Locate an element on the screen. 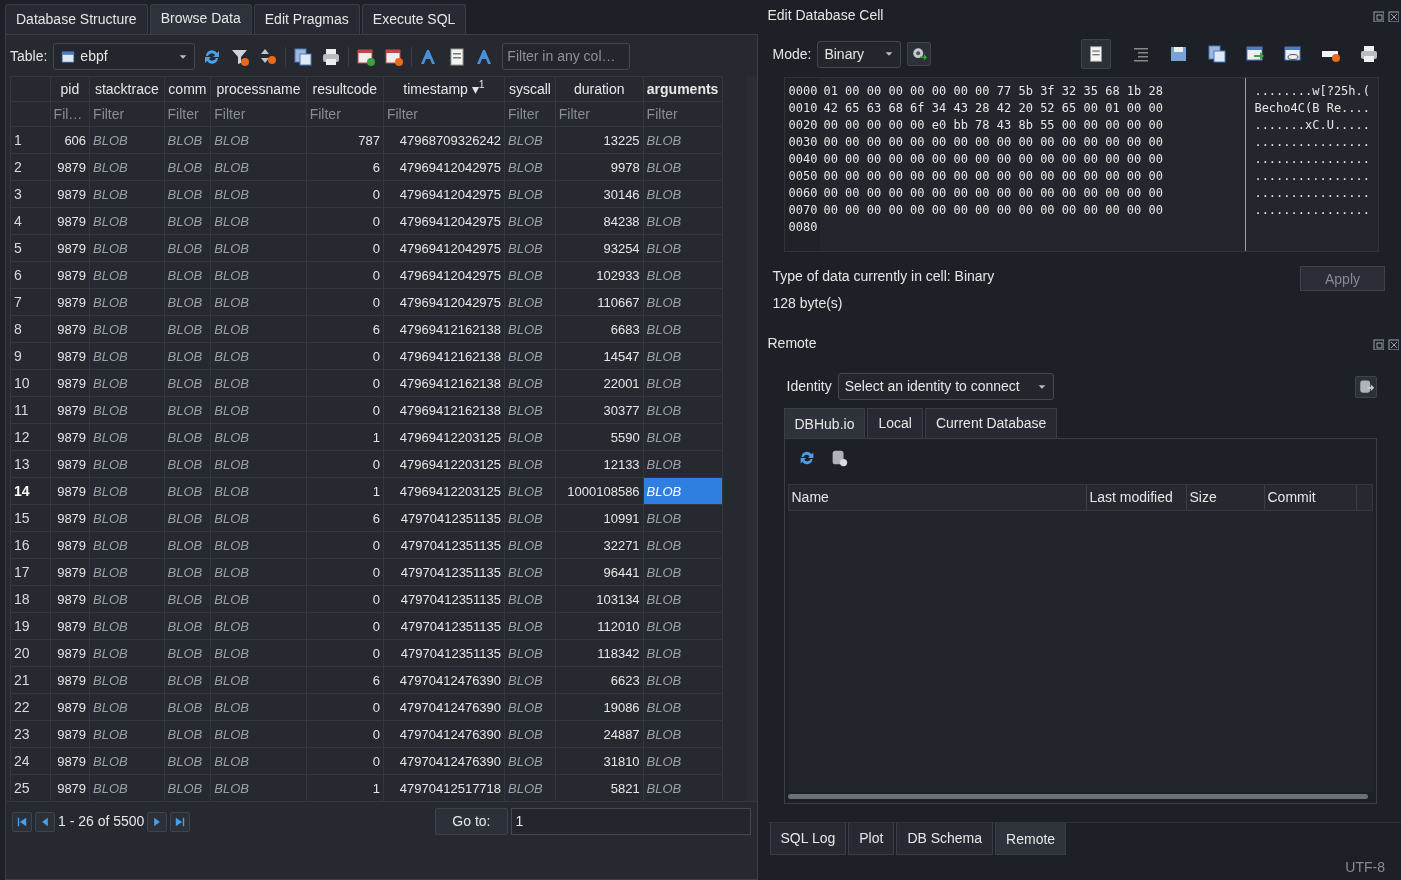 The height and width of the screenshot is (880, 1401). tab: Edit Pragmas is located at coordinates (306, 19).